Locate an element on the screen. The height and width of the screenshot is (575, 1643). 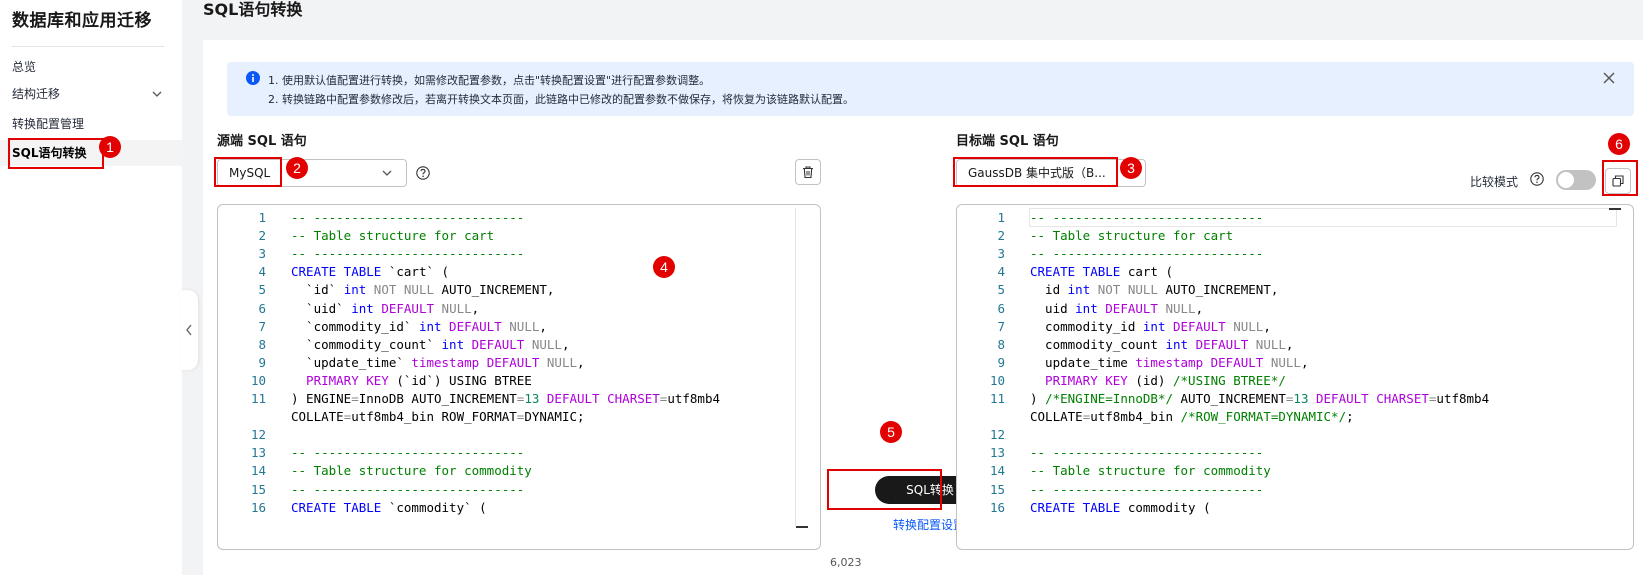
clear-source-button is located at coordinates (808, 172).